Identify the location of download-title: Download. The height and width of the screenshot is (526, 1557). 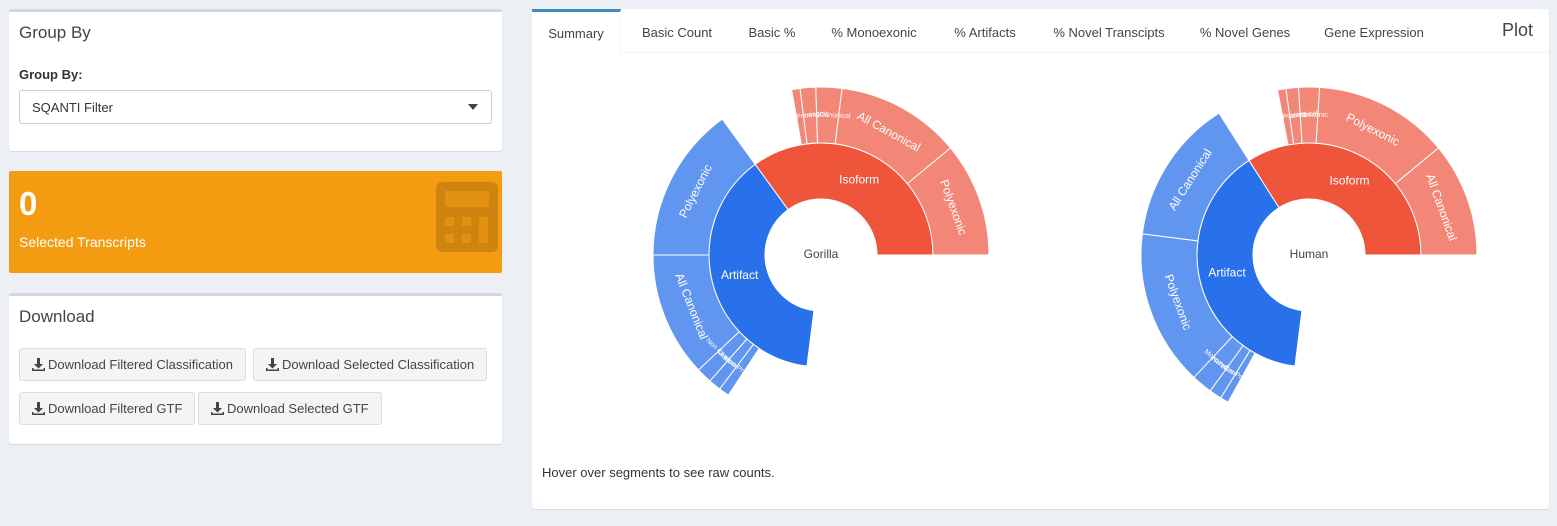
(57, 316).